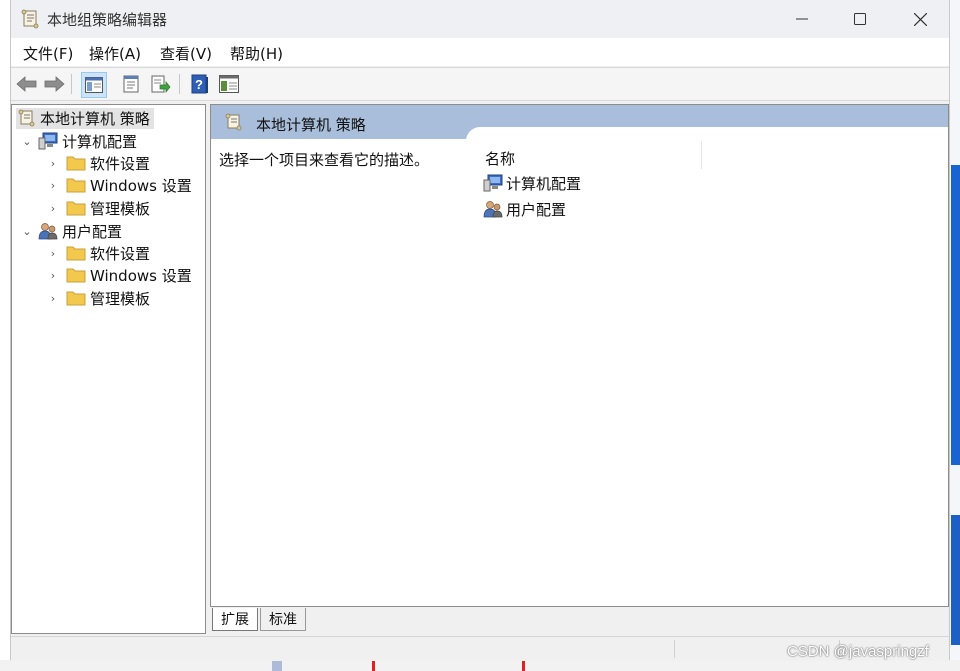  Describe the element at coordinates (283, 619) in the screenshot. I see `tab-standard: 标准` at that location.